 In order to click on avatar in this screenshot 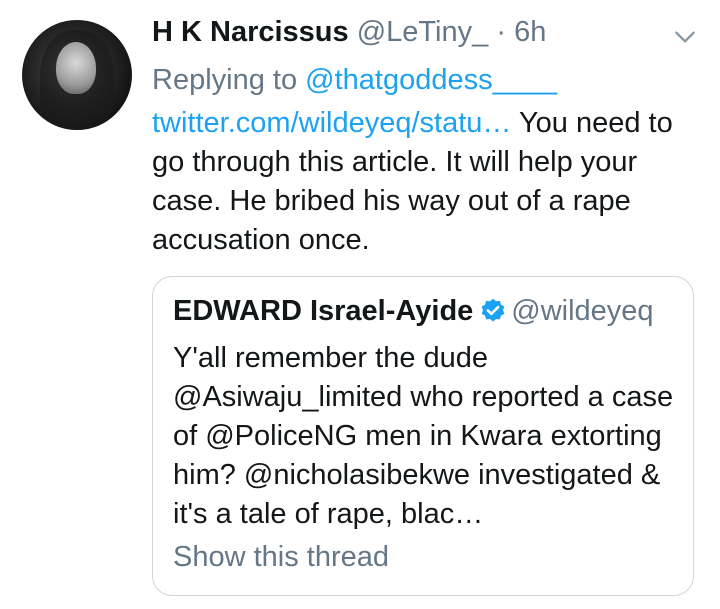, I will do `click(77, 75)`.